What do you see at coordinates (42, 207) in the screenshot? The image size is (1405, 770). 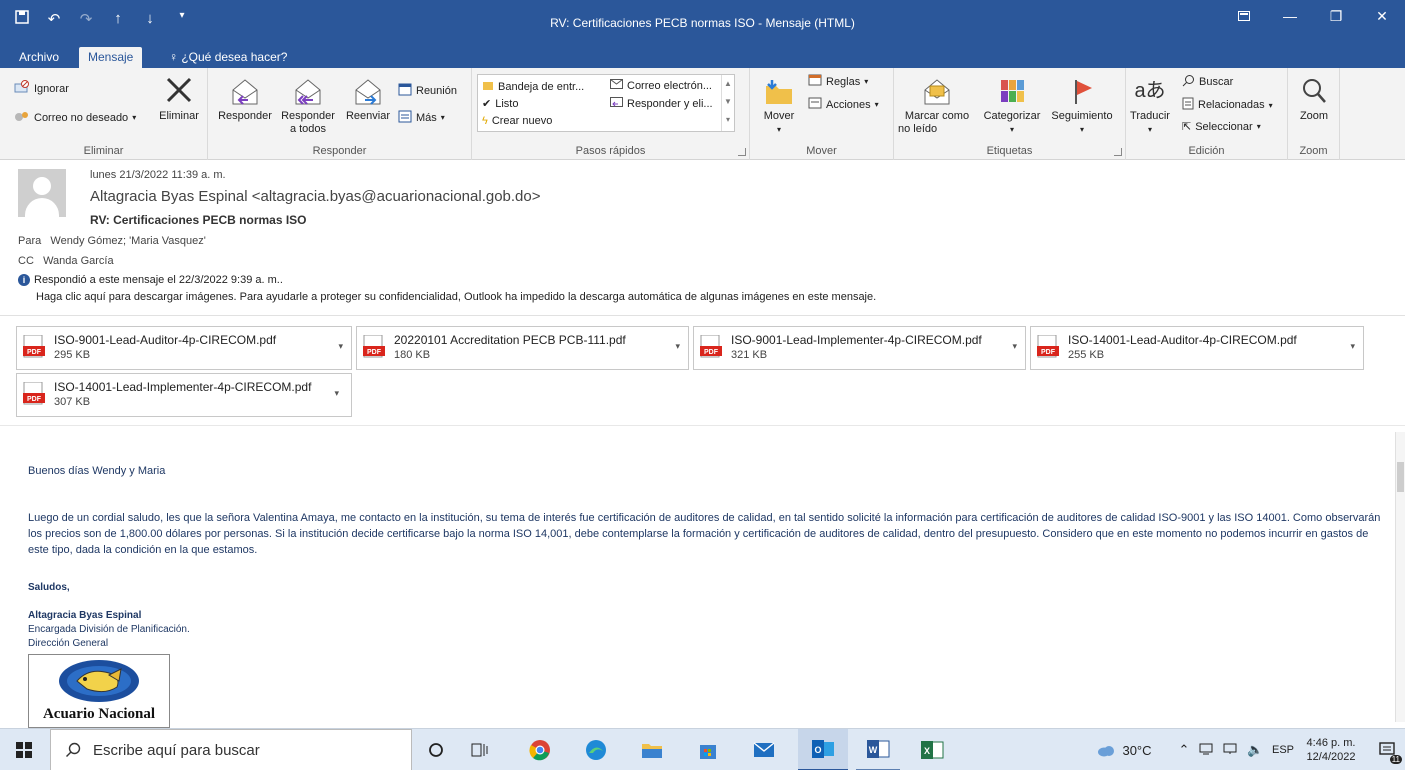 I see `avatar-body` at bounding box center [42, 207].